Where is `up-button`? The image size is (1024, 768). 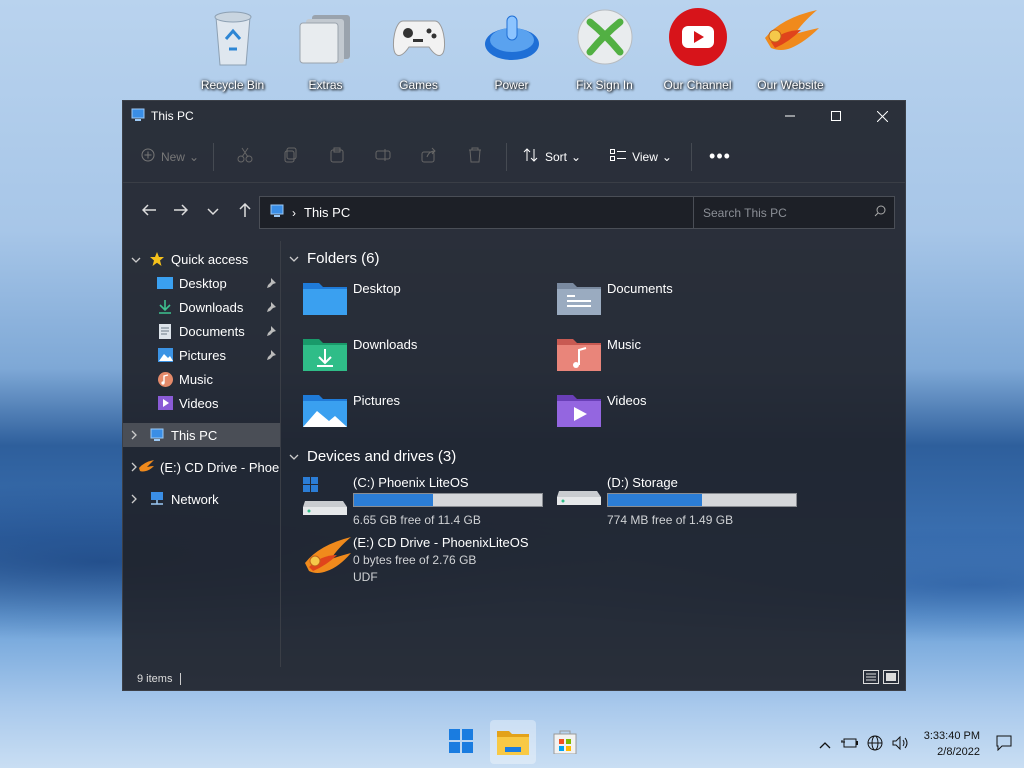 up-button is located at coordinates (245, 211).